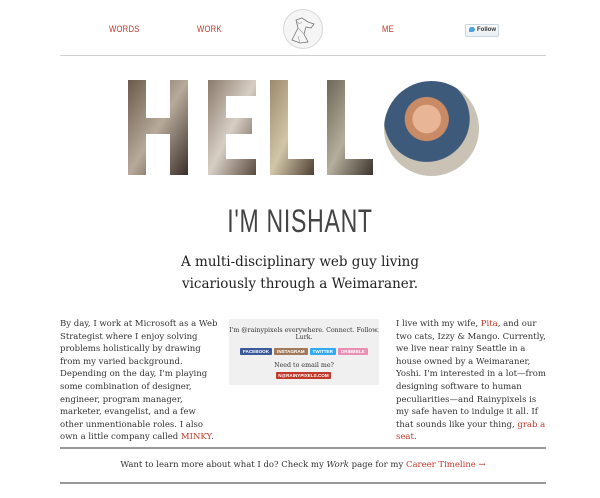 The image size is (600, 498). Describe the element at coordinates (209, 29) in the screenshot. I see `nav-work-link: WORK` at that location.